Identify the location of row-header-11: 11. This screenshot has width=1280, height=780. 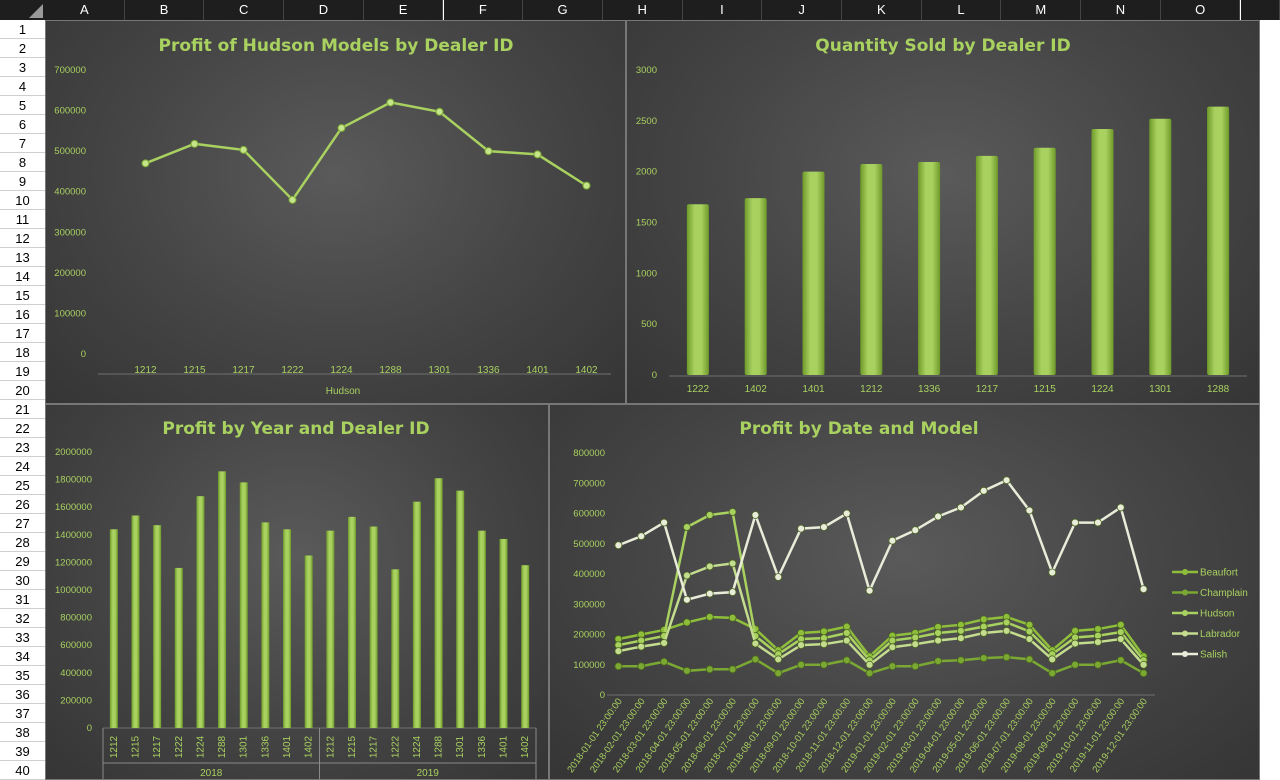
(22, 219).